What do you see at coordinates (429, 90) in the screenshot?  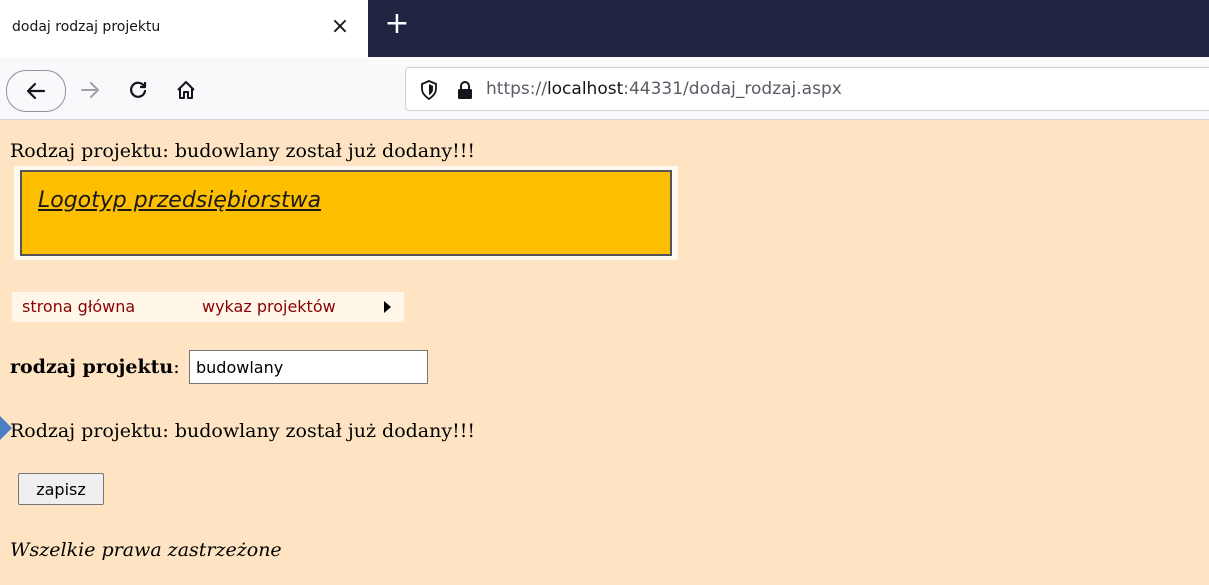 I see `shield-icon` at bounding box center [429, 90].